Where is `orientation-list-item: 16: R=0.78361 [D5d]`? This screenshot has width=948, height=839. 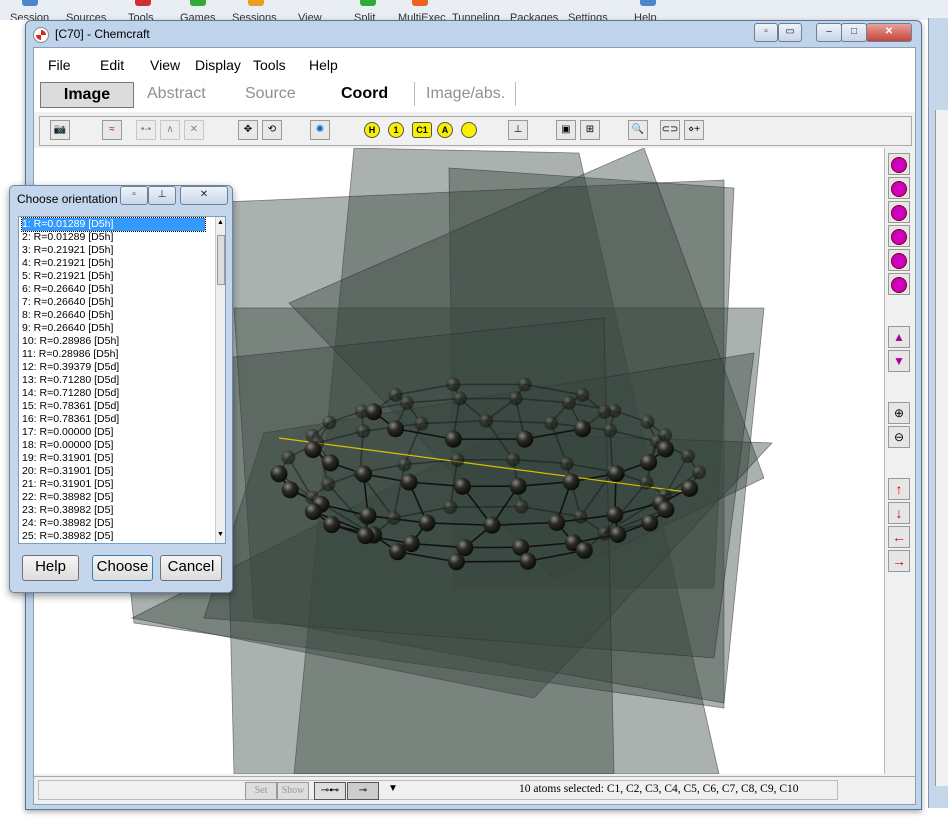 orientation-list-item: 16: R=0.78361 [D5d] is located at coordinates (70, 419).